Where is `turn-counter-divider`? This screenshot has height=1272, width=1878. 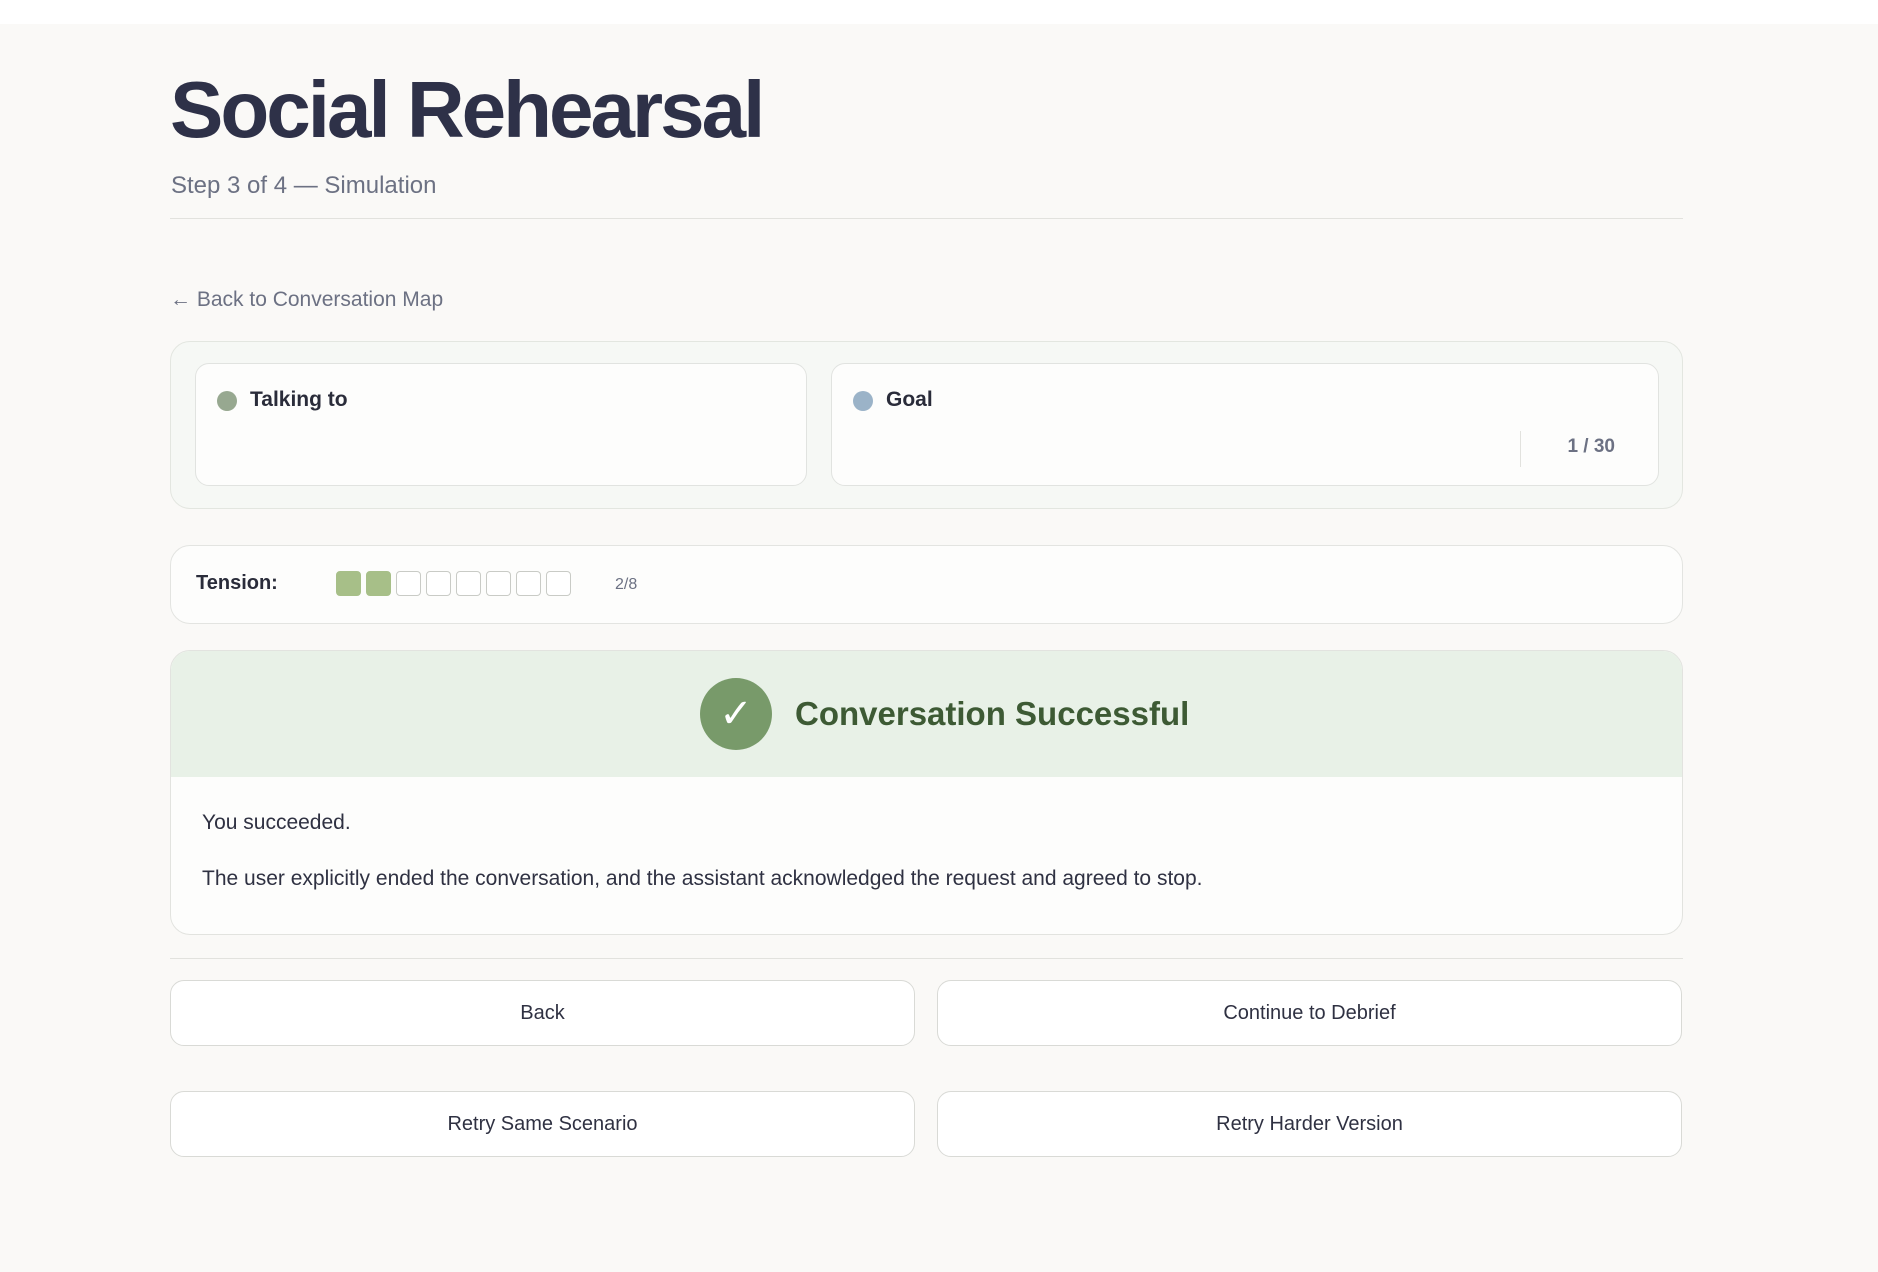
turn-counter-divider is located at coordinates (1520, 449).